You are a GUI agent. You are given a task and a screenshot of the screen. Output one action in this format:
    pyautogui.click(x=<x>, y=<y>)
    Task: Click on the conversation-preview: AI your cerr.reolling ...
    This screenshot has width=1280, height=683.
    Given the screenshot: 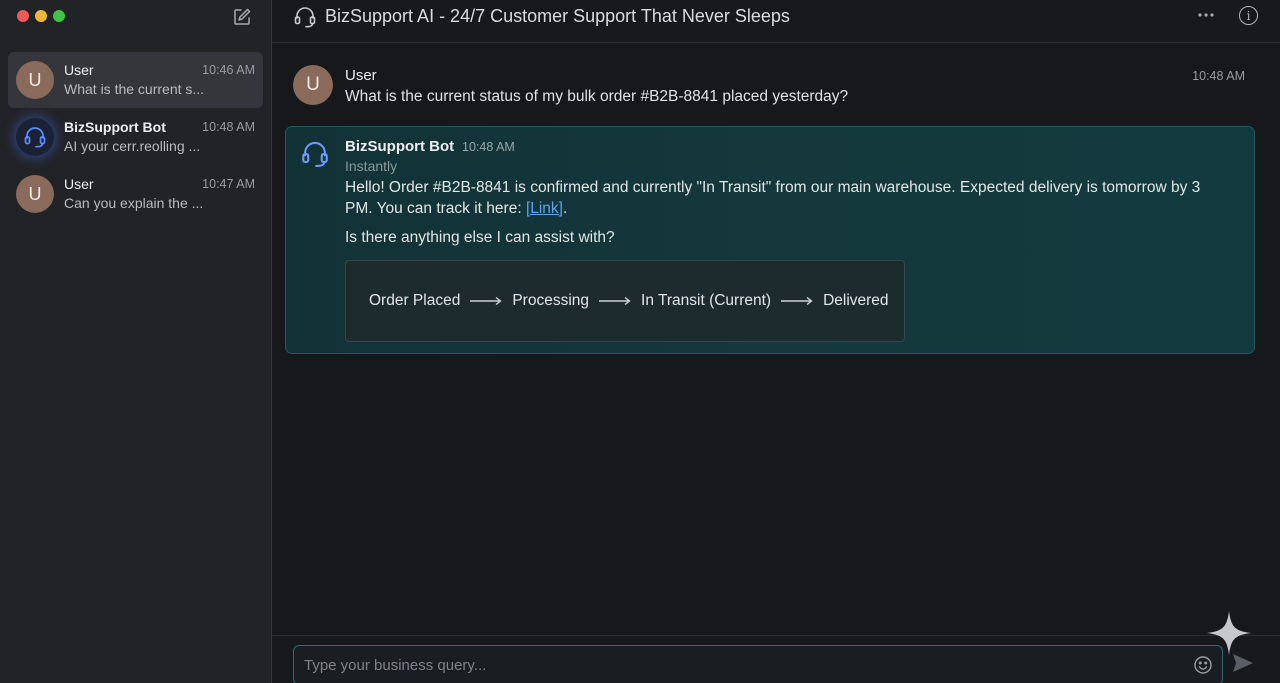 What is the action you would take?
    pyautogui.click(x=132, y=146)
    